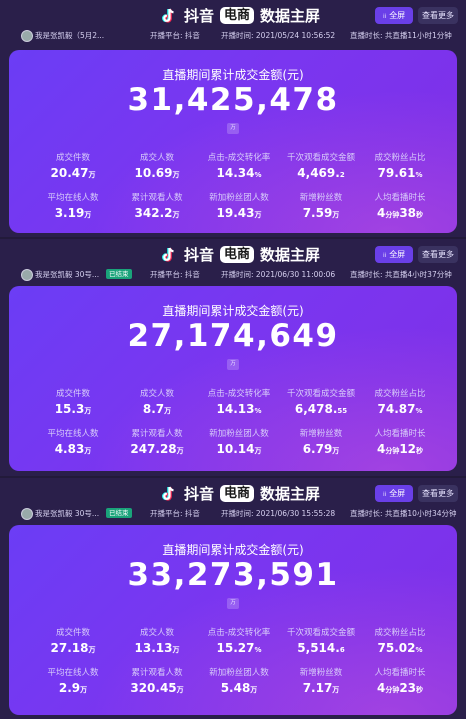 The height and width of the screenshot is (719, 466). Describe the element at coordinates (199, 16) in the screenshot. I see `brand-text: 抖音` at that location.